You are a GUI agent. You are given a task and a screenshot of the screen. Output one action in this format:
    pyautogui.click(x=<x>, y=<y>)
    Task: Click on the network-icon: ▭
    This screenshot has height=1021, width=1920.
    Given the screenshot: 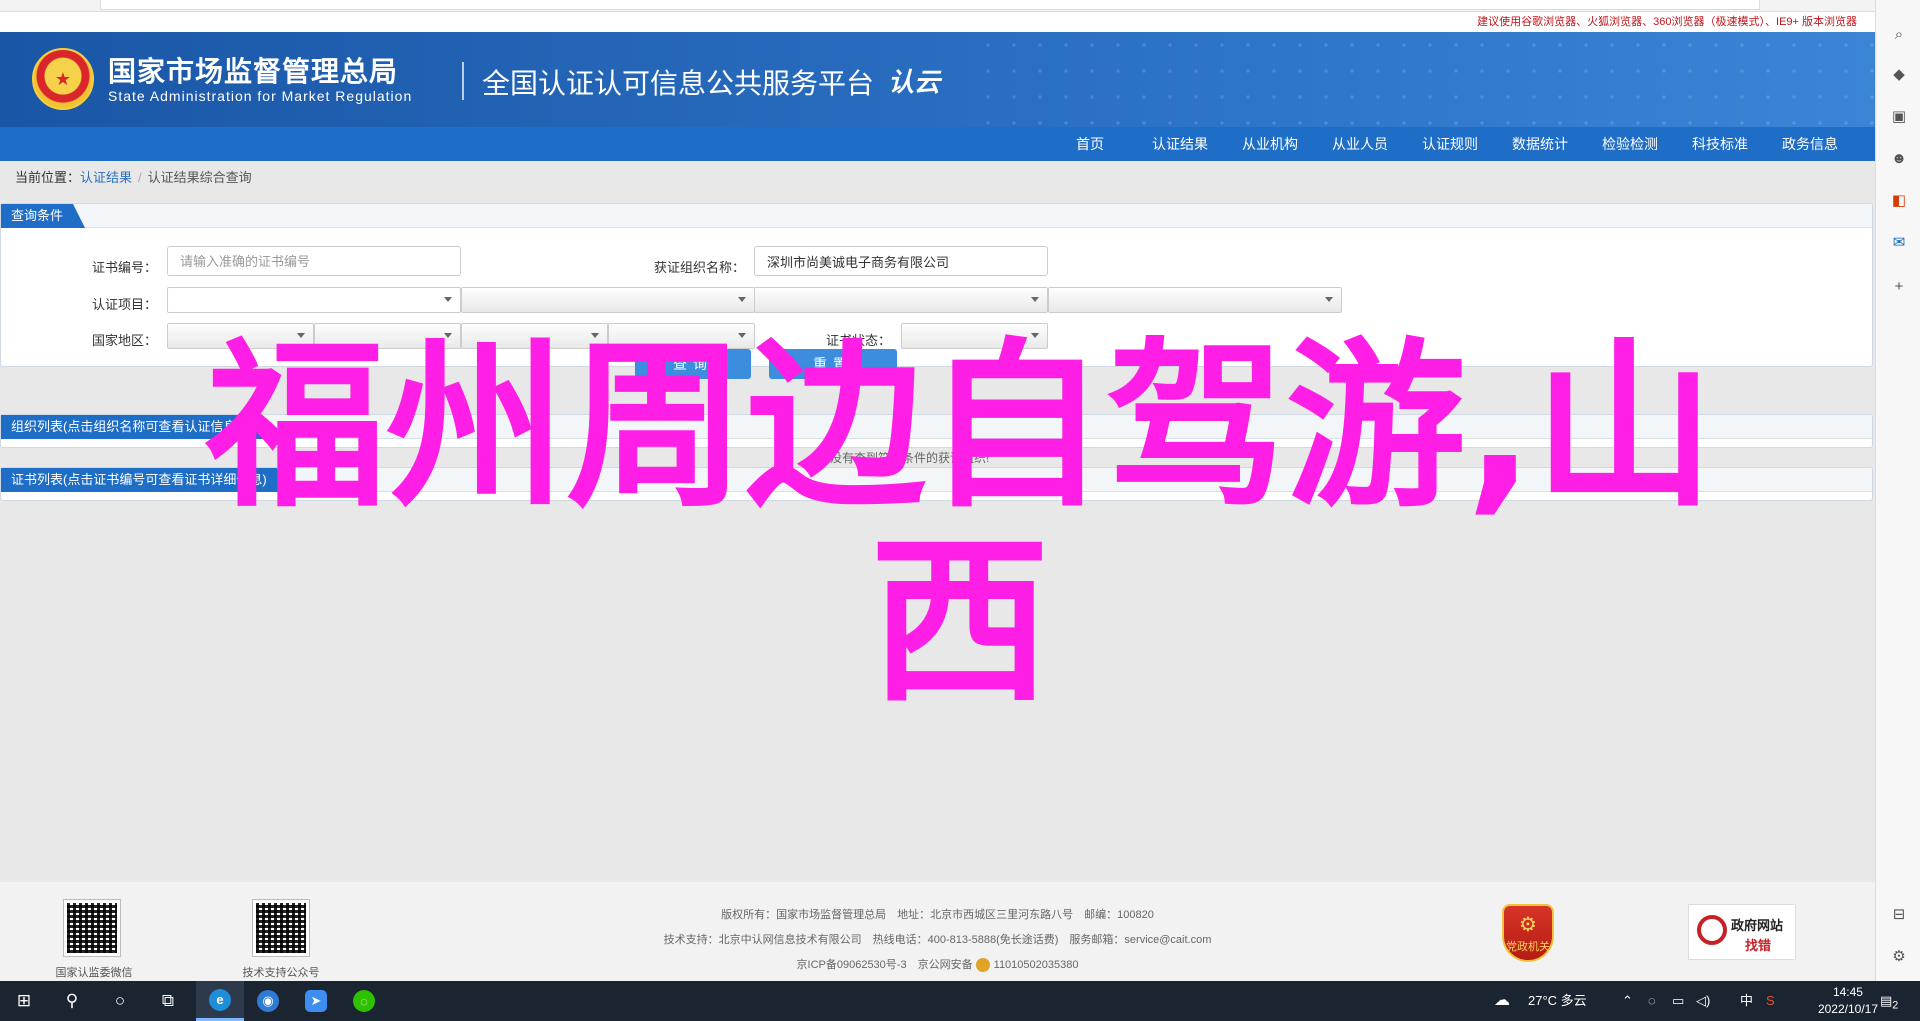 What is the action you would take?
    pyautogui.click(x=1678, y=1001)
    